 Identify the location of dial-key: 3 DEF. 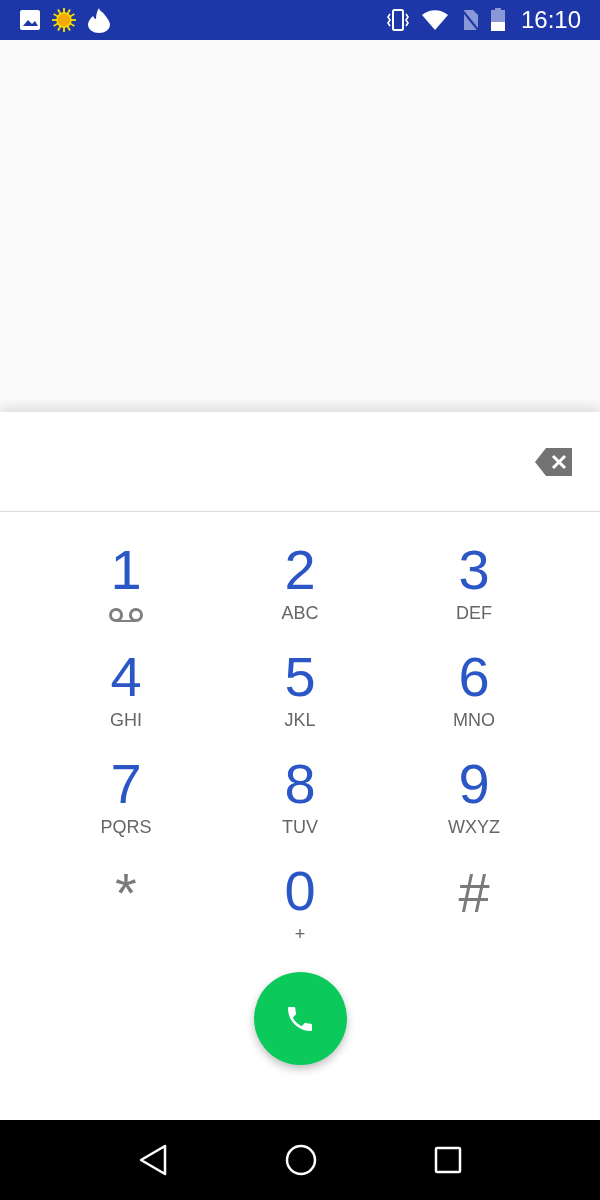
(474, 587).